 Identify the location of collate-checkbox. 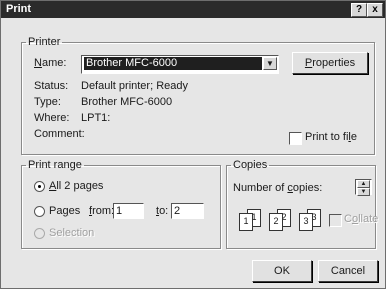
(335, 220).